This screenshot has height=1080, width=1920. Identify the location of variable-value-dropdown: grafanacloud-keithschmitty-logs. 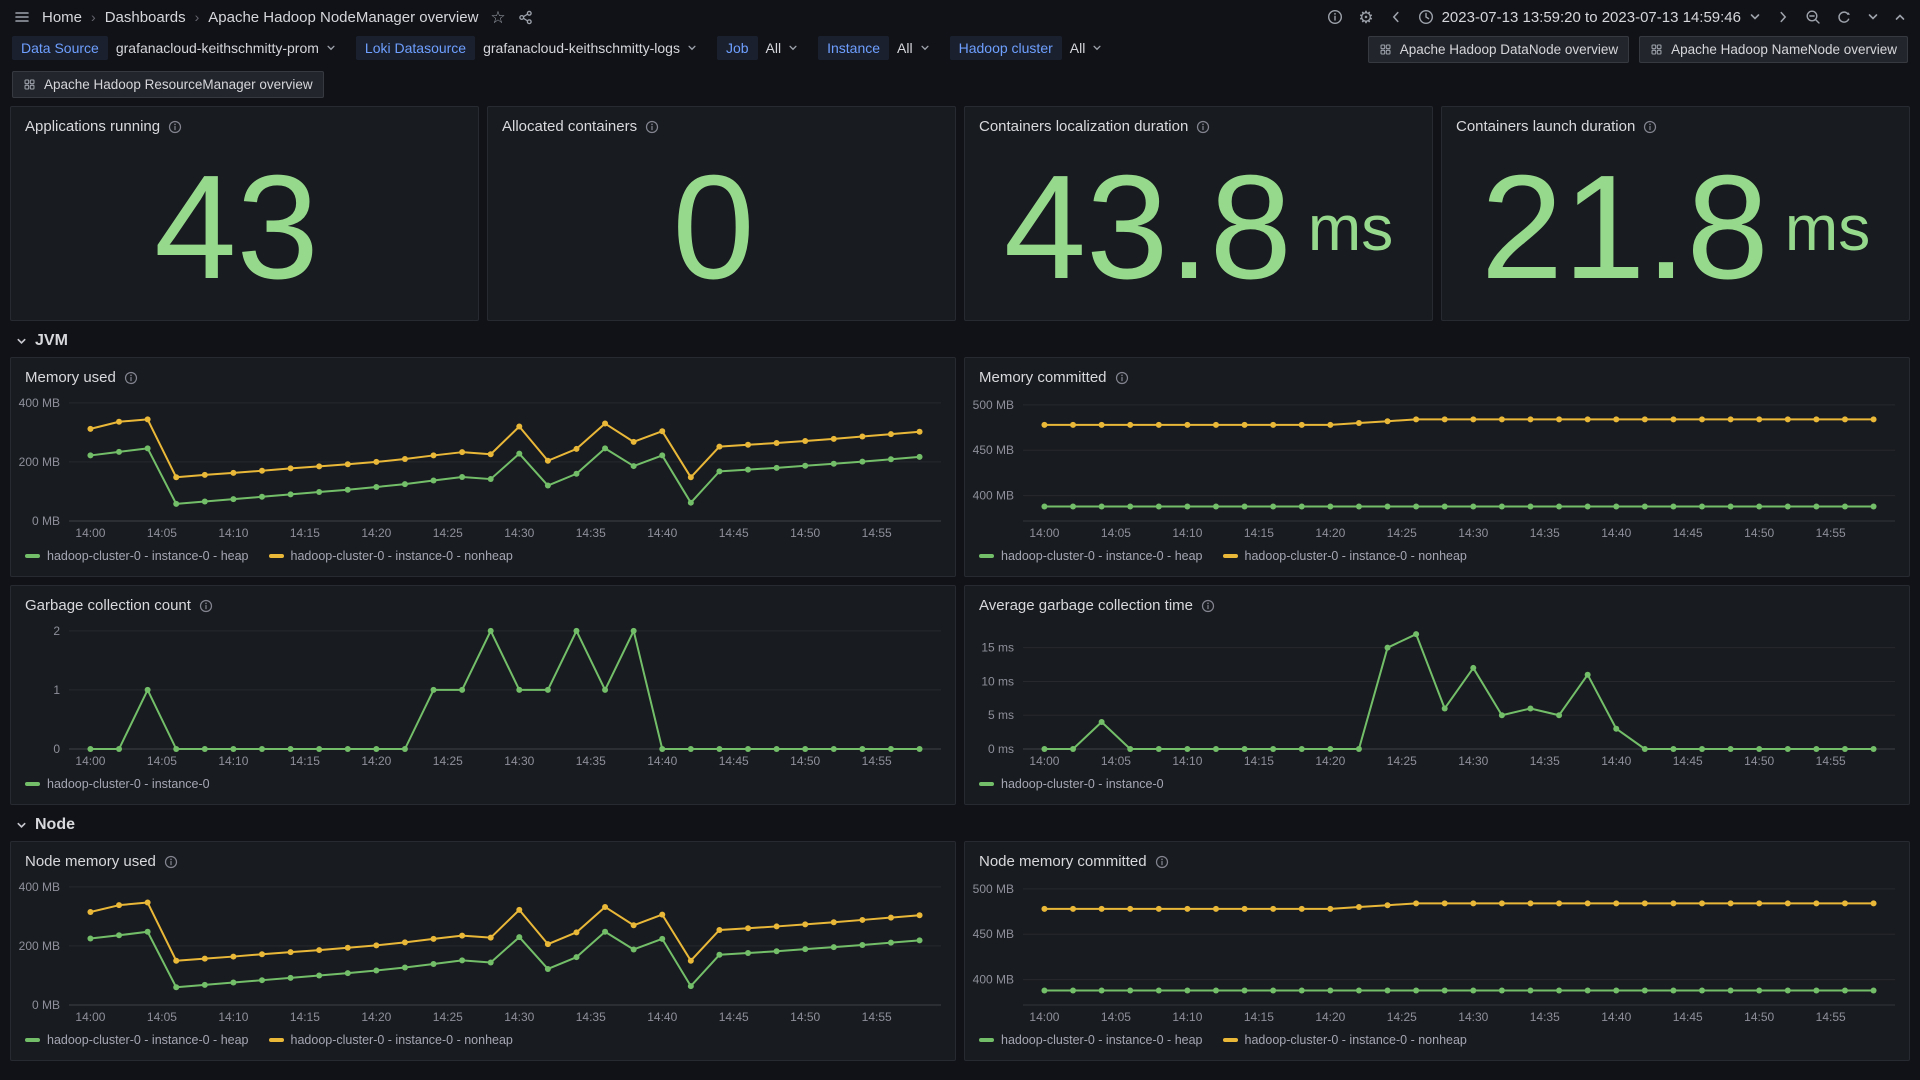
(590, 48).